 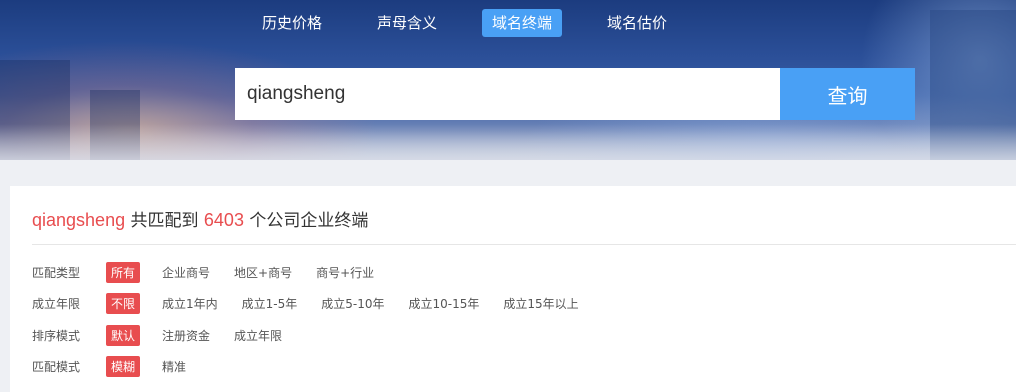 What do you see at coordinates (444, 303) in the screenshot?
I see `filter-option-10-15-years: 成立10-15年` at bounding box center [444, 303].